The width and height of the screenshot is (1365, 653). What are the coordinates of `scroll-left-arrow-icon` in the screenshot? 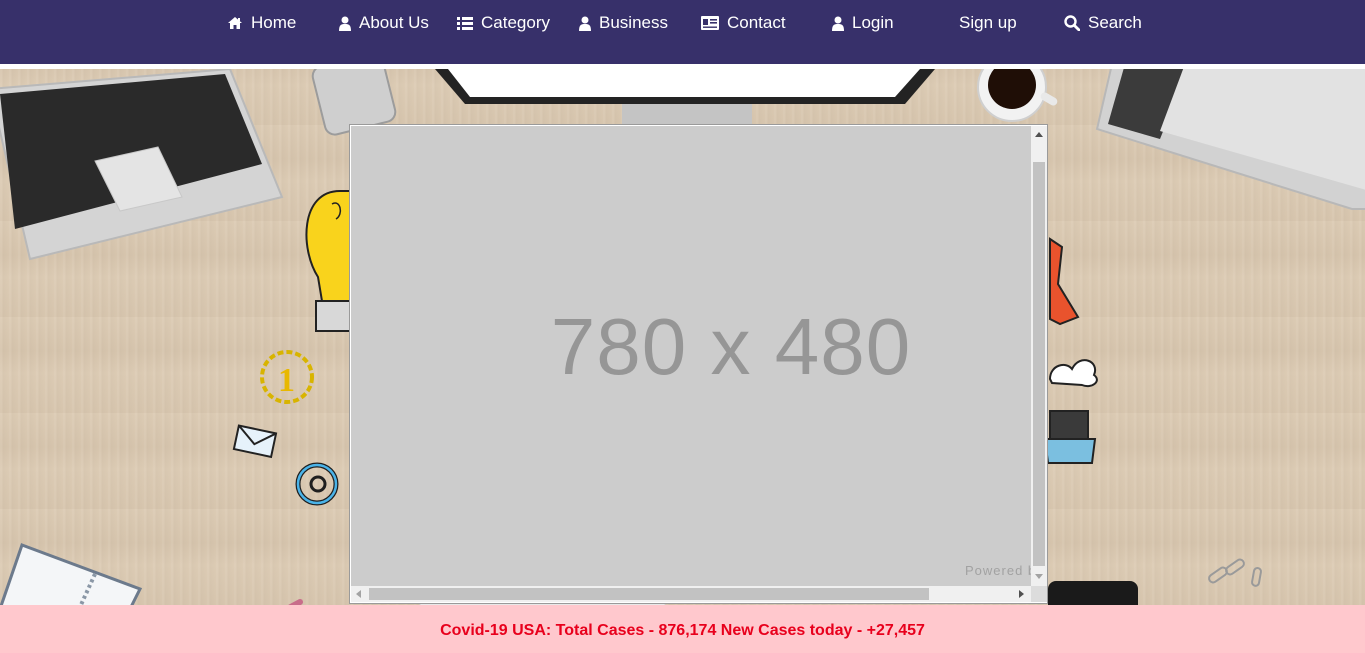 It's located at (358, 594).